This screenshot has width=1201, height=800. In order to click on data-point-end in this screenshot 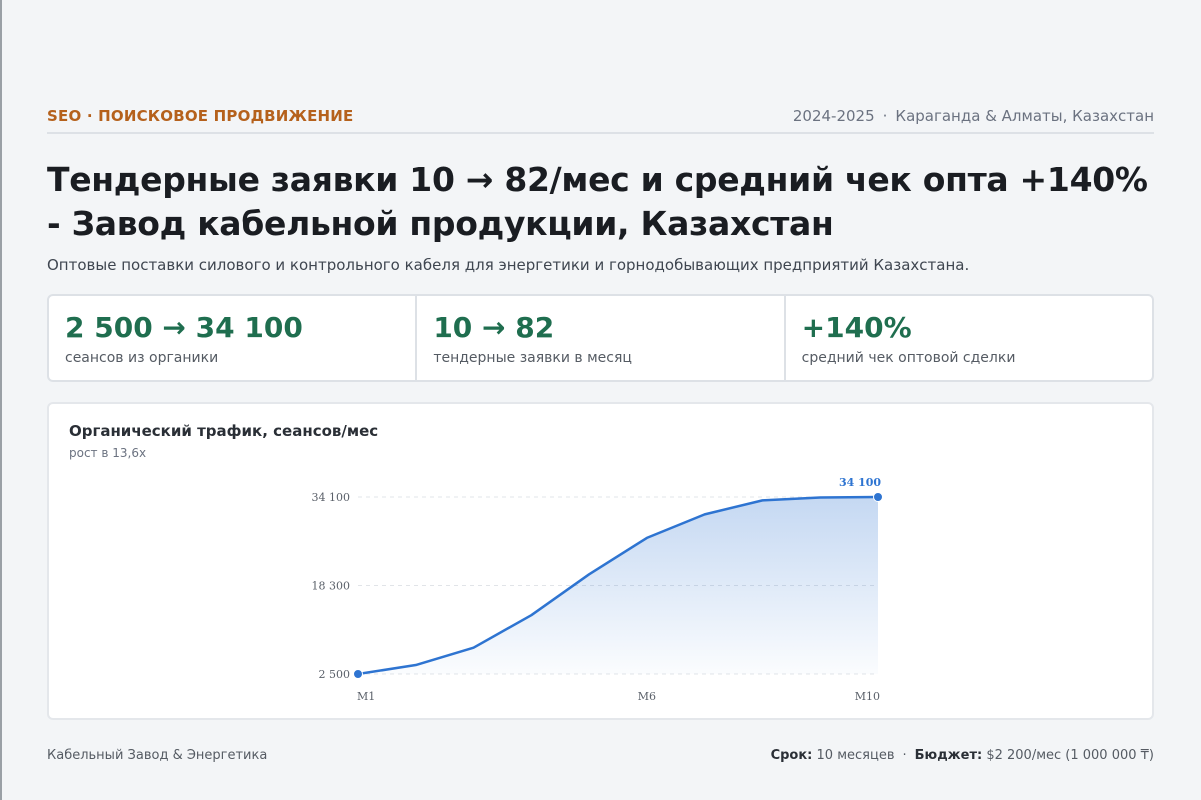, I will do `click(878, 497)`.